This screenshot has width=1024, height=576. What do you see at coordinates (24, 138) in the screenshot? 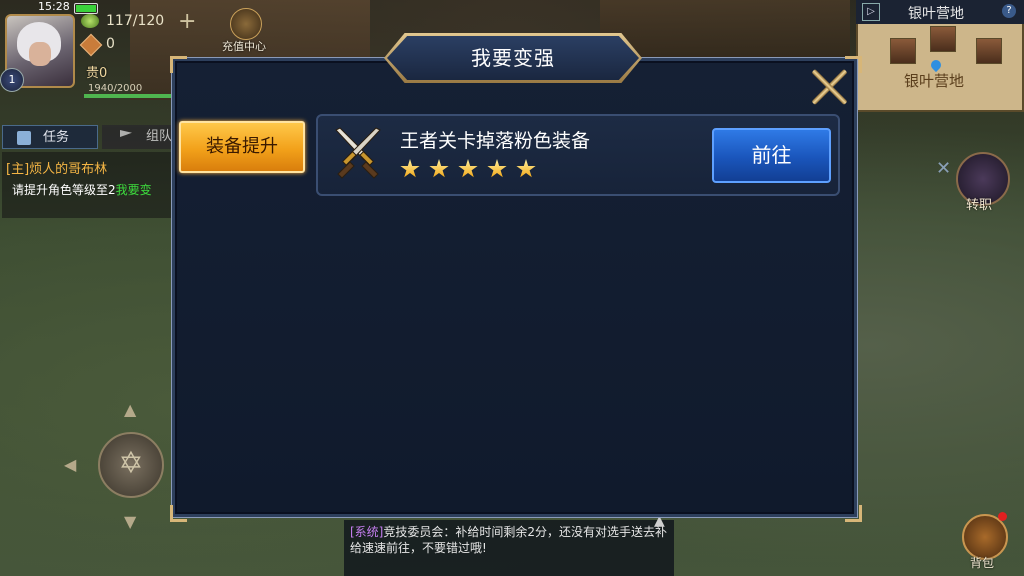
I see `task-icon` at bounding box center [24, 138].